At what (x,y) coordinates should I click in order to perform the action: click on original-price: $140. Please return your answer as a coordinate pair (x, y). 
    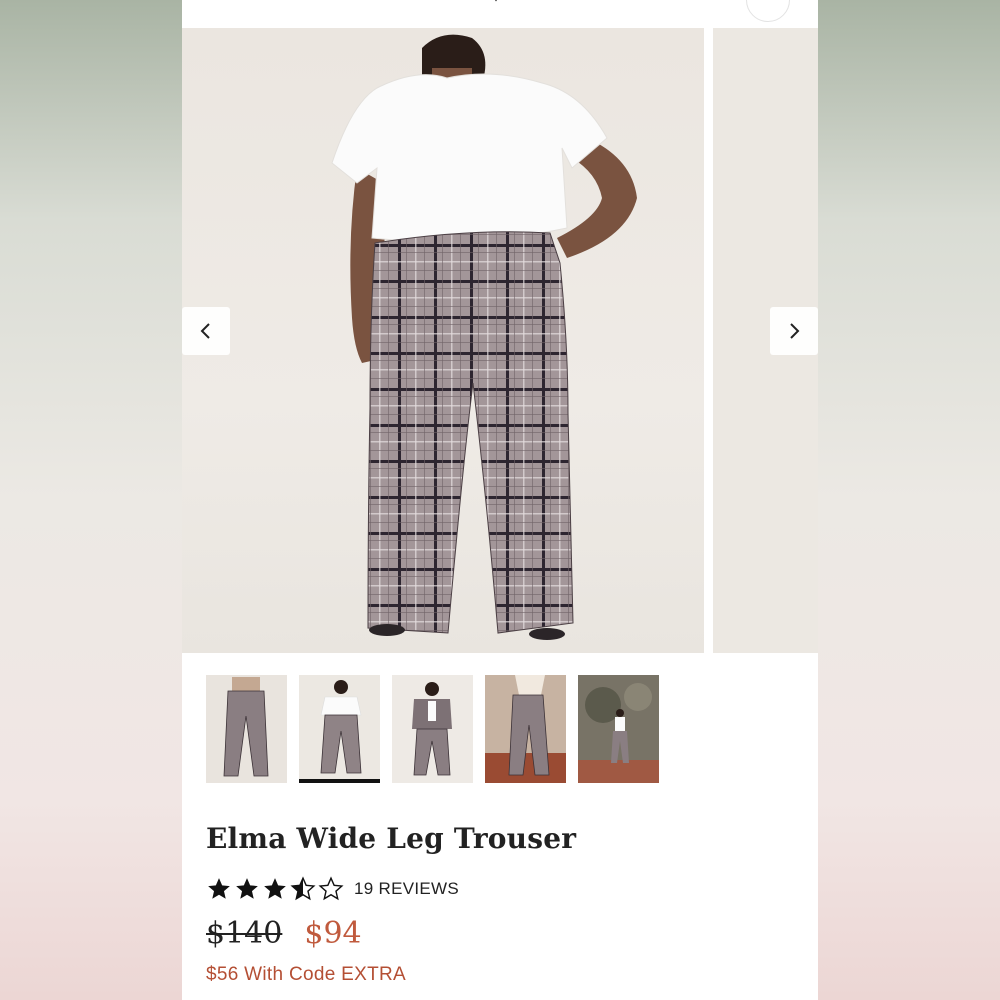
    Looking at the image, I should click on (244, 933).